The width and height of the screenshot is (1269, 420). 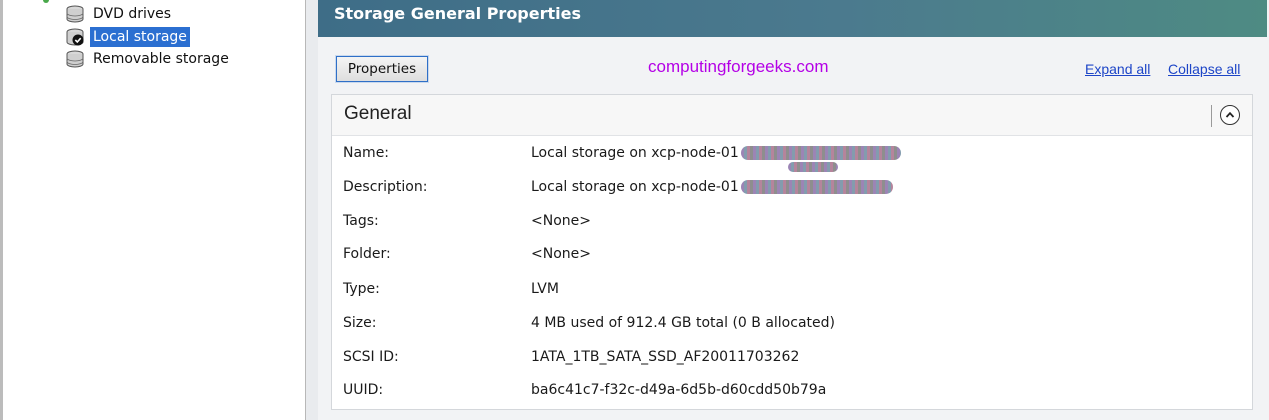 I want to click on divider, so click(x=1211, y=116).